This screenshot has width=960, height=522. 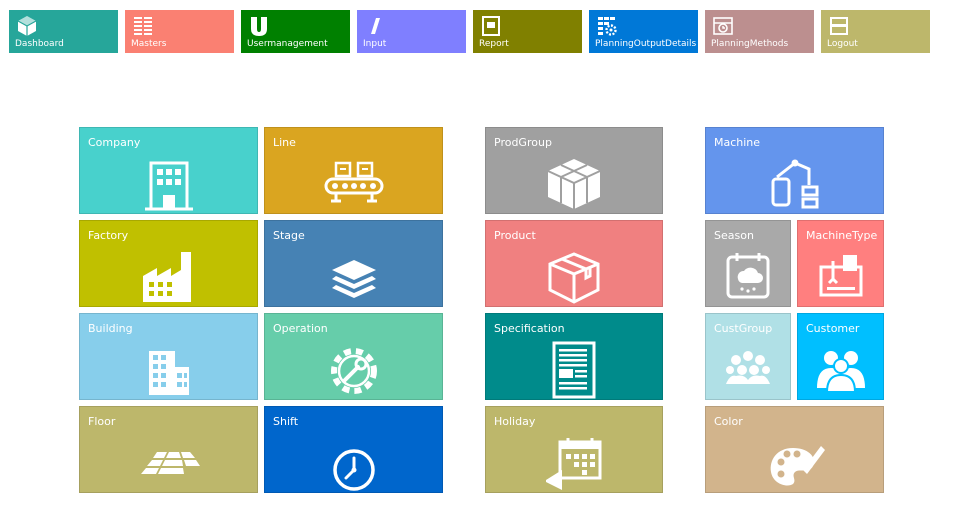 I want to click on palette-icon, so click(x=795, y=462).